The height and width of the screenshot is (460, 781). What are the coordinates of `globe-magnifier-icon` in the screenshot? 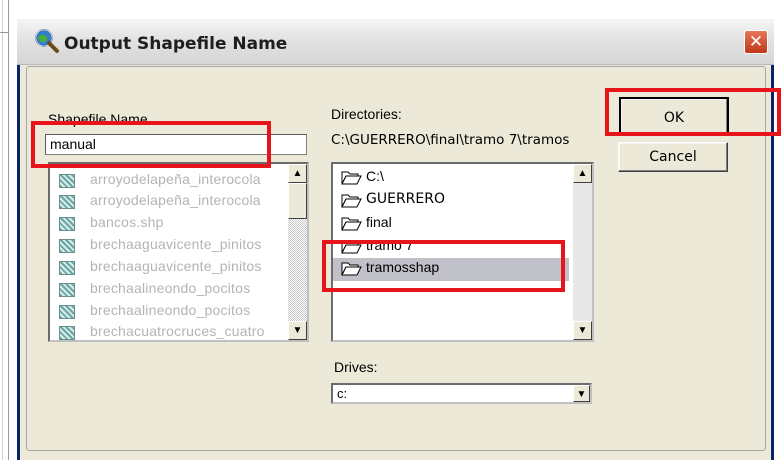 It's located at (47, 41).